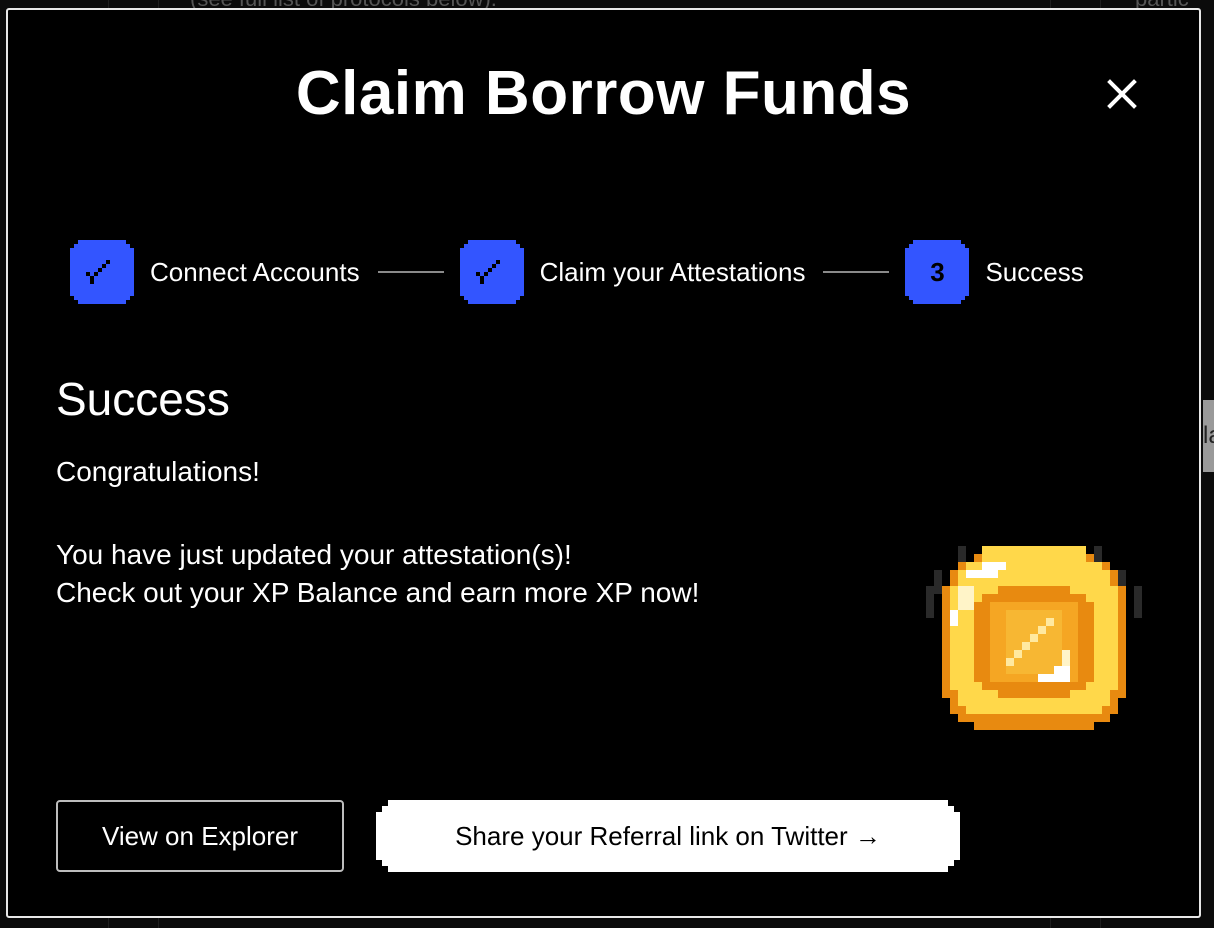 The image size is (1214, 928). I want to click on share-referral-twitter-button: Share your Referral link on Twitter →, so click(668, 836).